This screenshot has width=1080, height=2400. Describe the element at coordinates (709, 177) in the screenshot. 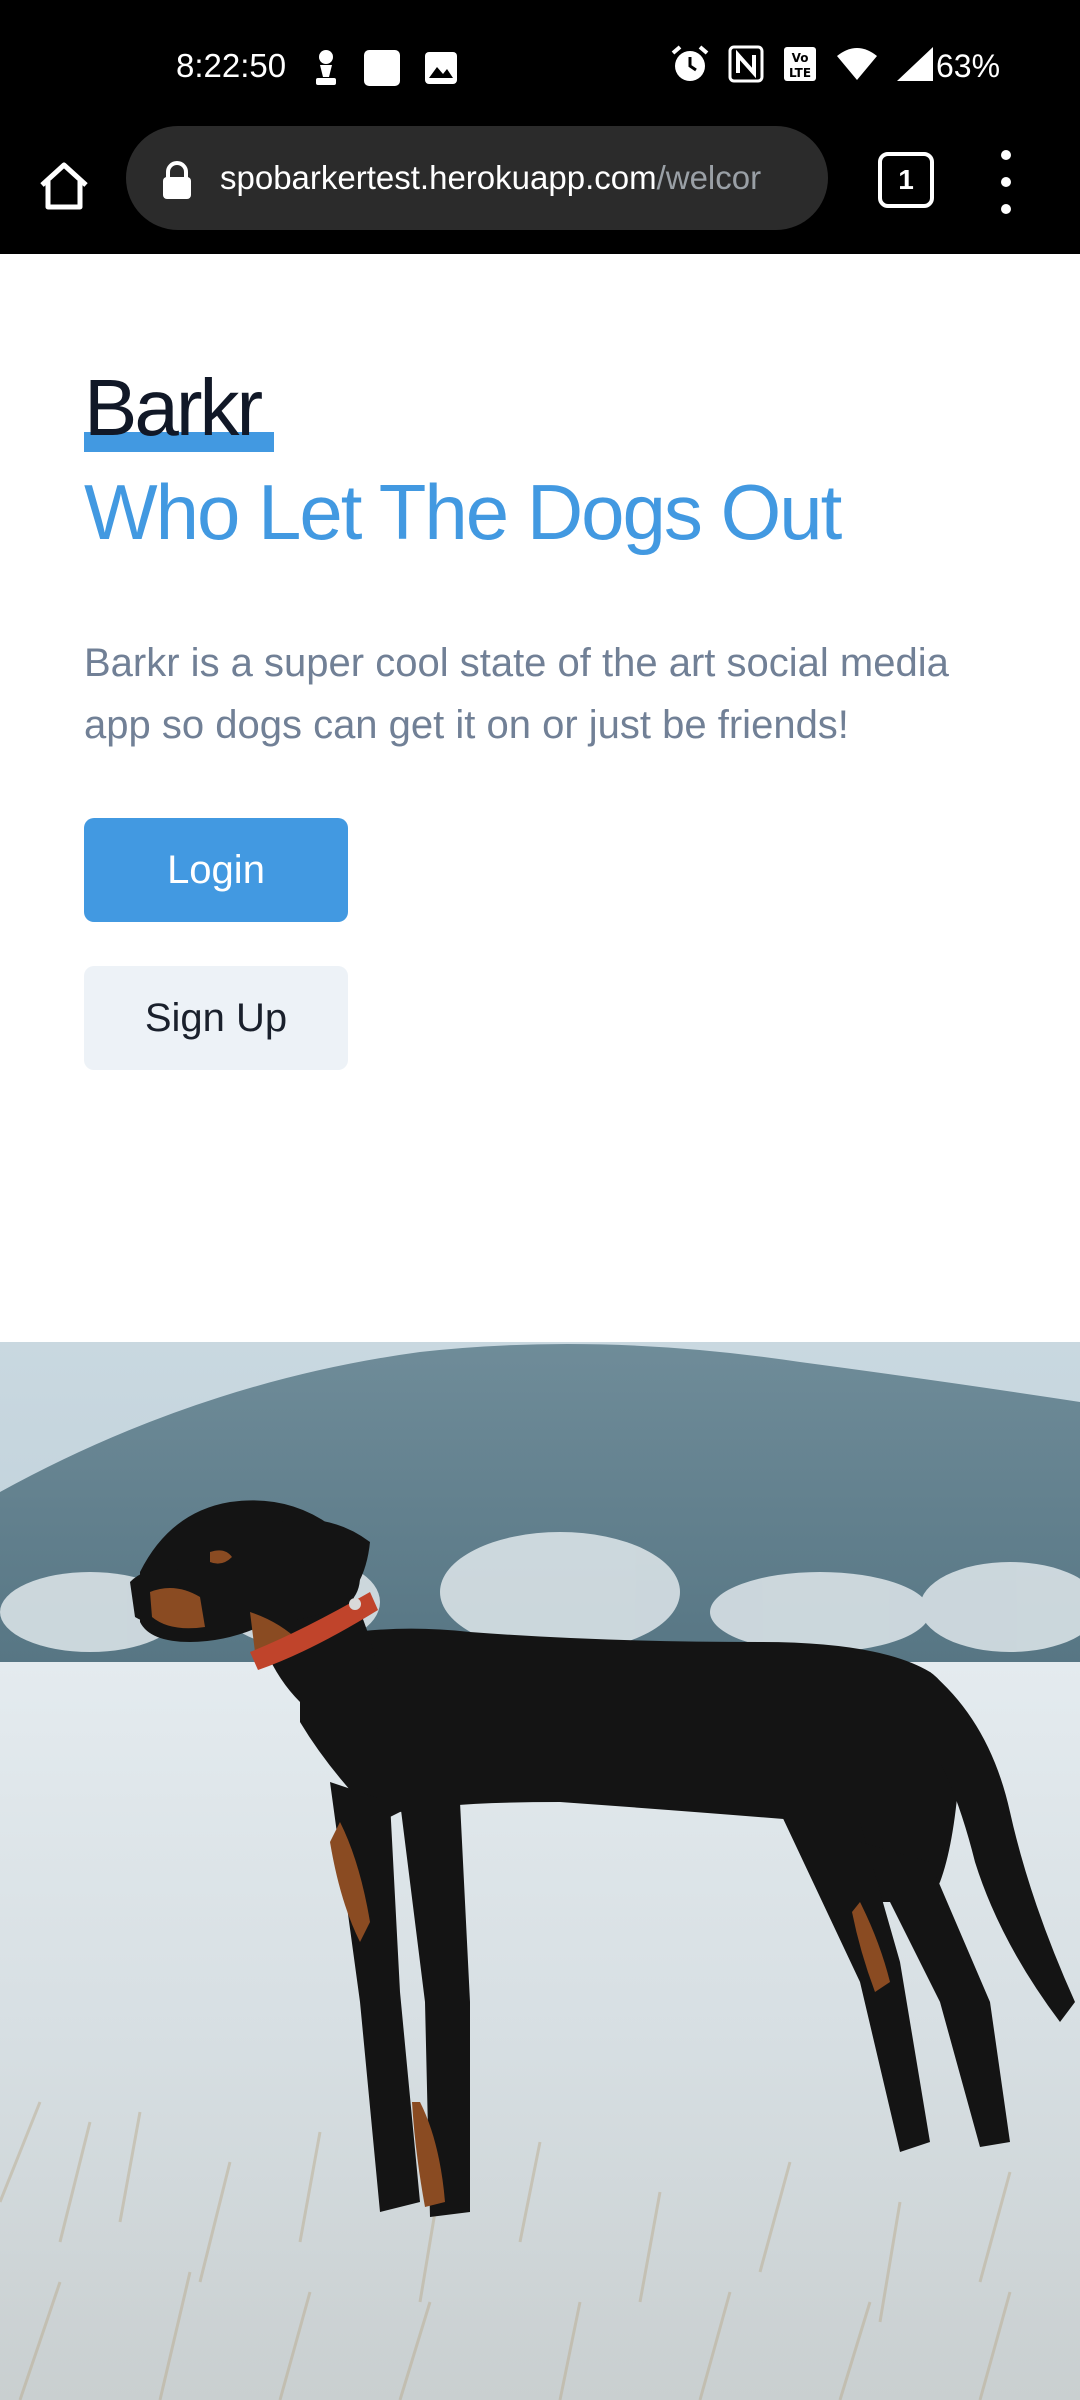

I see `url-path: /welcor` at that location.